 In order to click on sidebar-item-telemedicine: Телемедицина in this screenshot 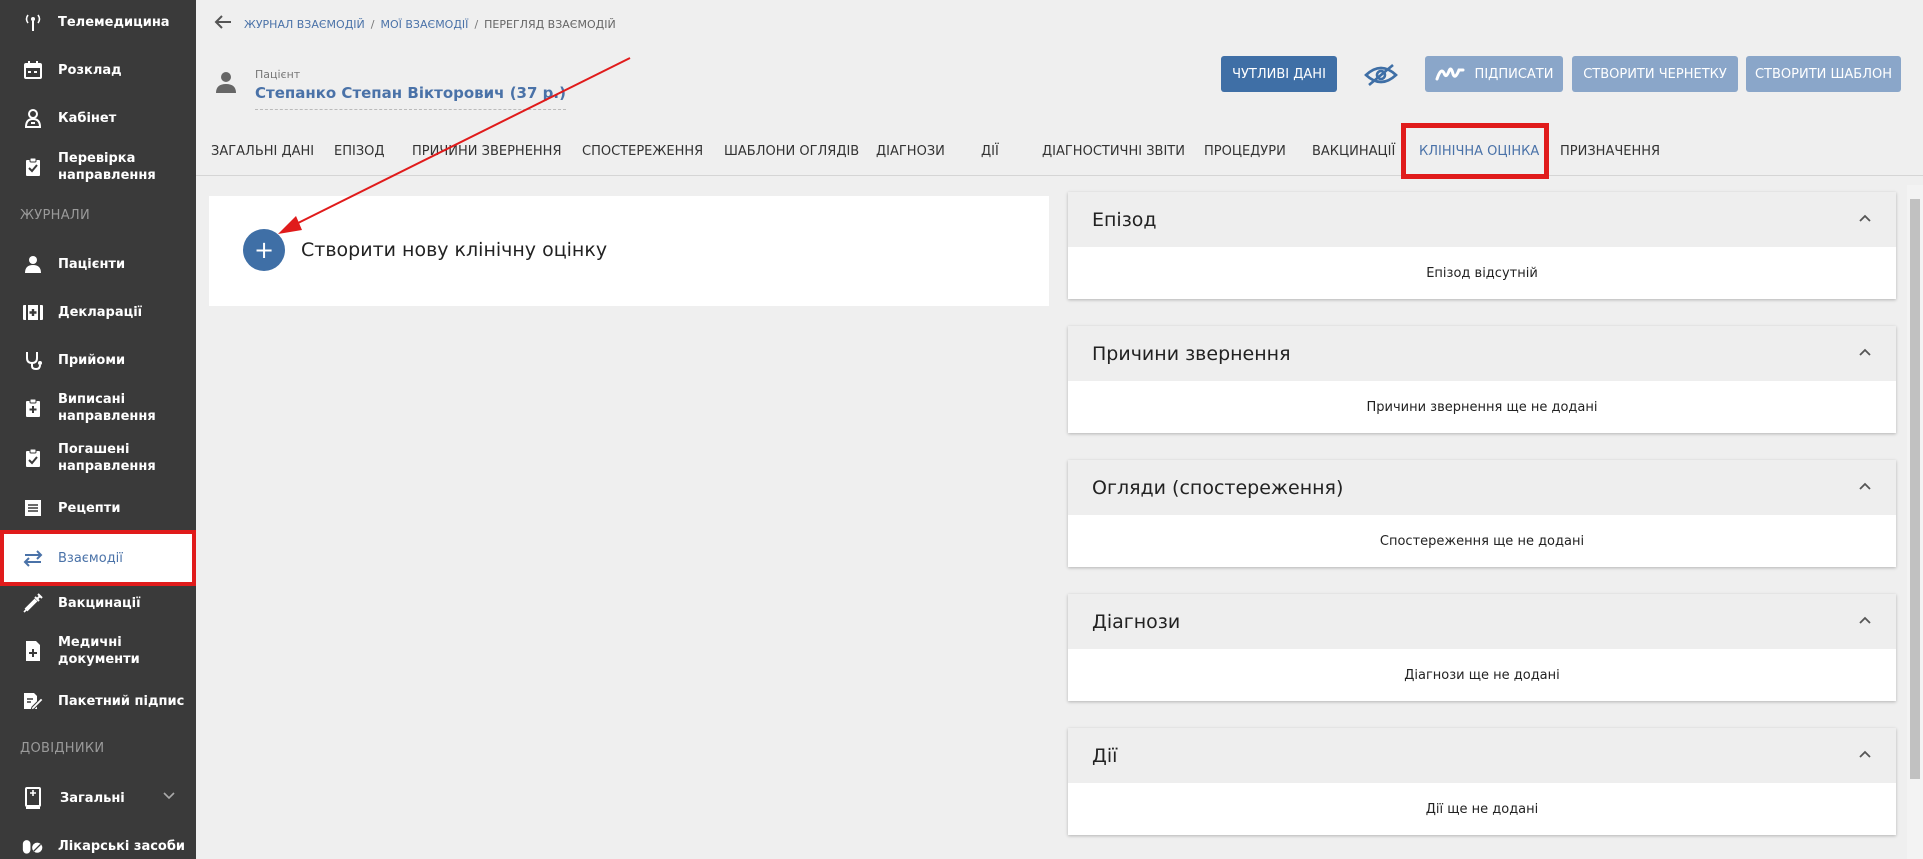, I will do `click(98, 22)`.